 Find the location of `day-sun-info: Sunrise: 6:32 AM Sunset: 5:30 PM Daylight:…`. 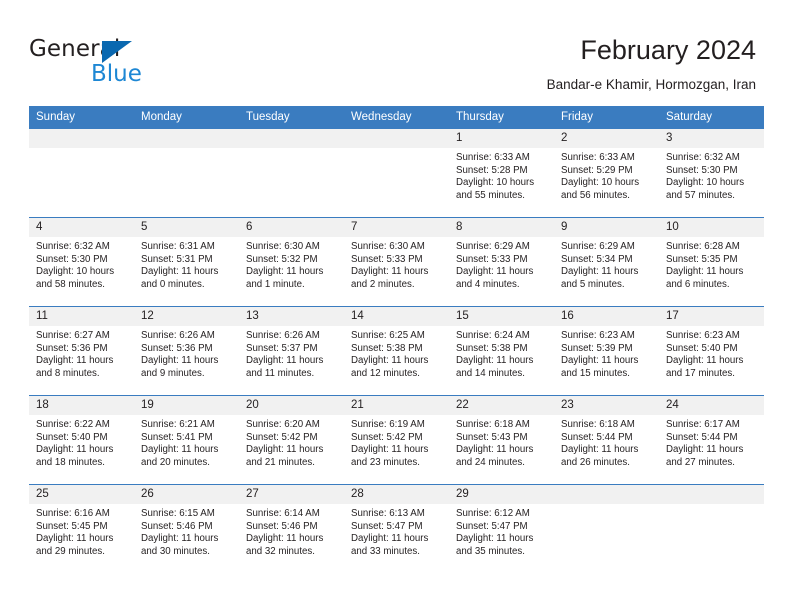

day-sun-info: Sunrise: 6:32 AM Sunset: 5:30 PM Daylight:… is located at coordinates (711, 175).